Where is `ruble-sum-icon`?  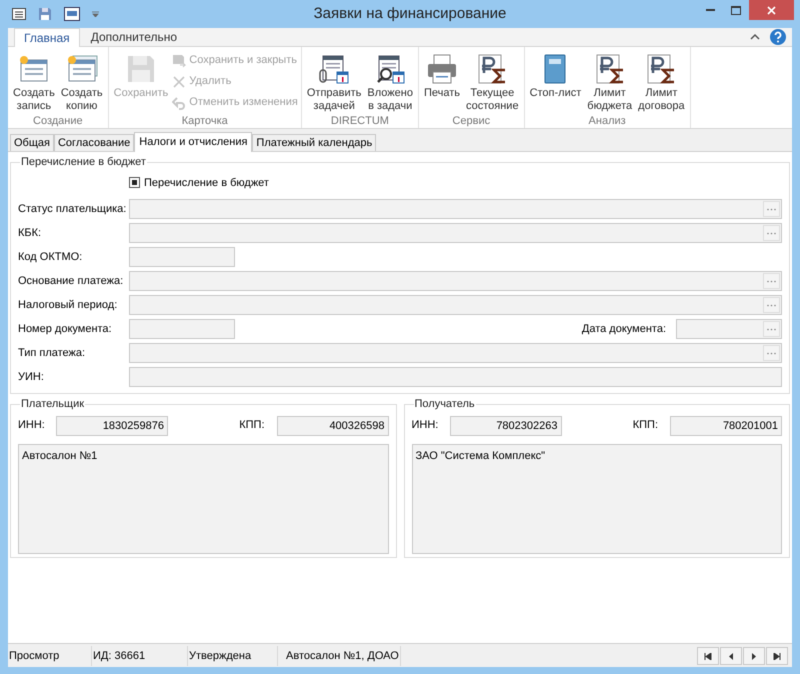 ruble-sum-icon is located at coordinates (610, 69).